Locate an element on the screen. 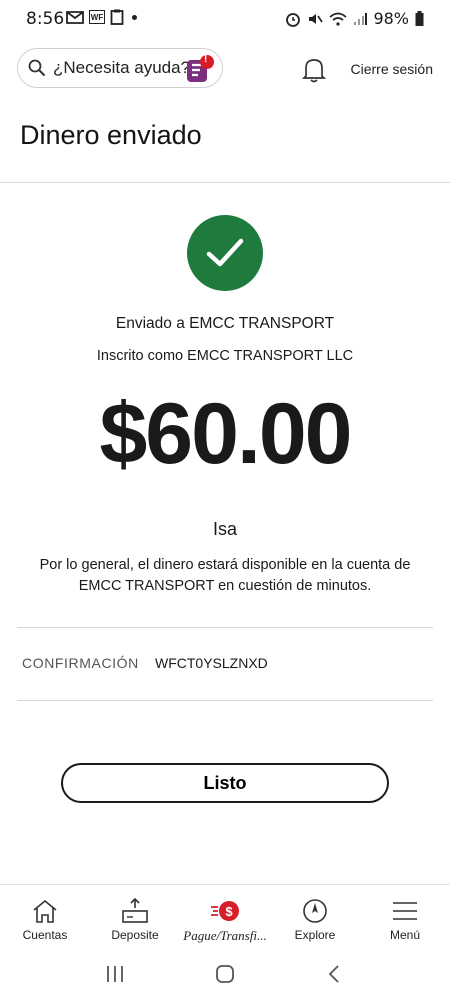 This screenshot has width=450, height=1000. gmail-icon is located at coordinates (75, 17).